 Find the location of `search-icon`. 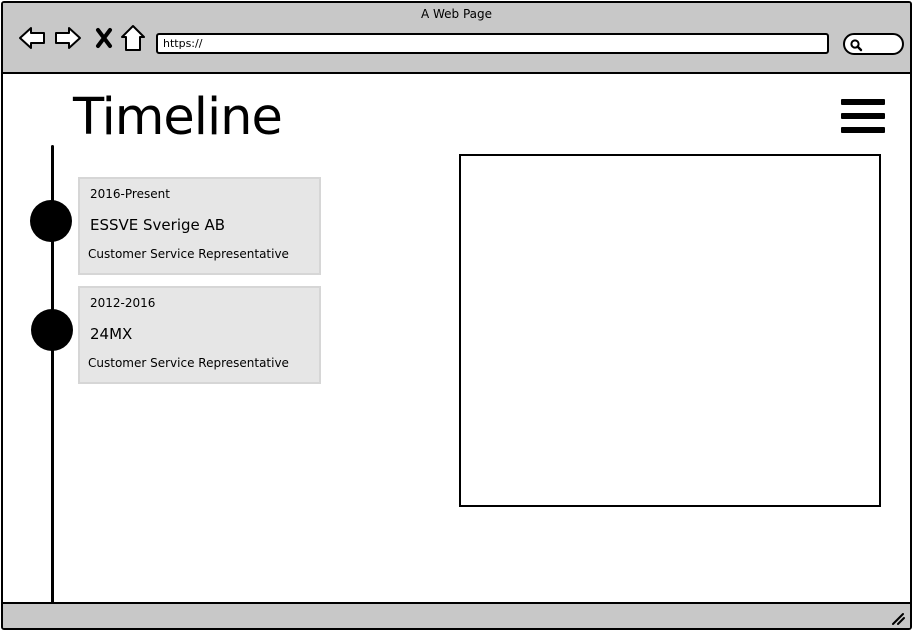

search-icon is located at coordinates (856, 45).